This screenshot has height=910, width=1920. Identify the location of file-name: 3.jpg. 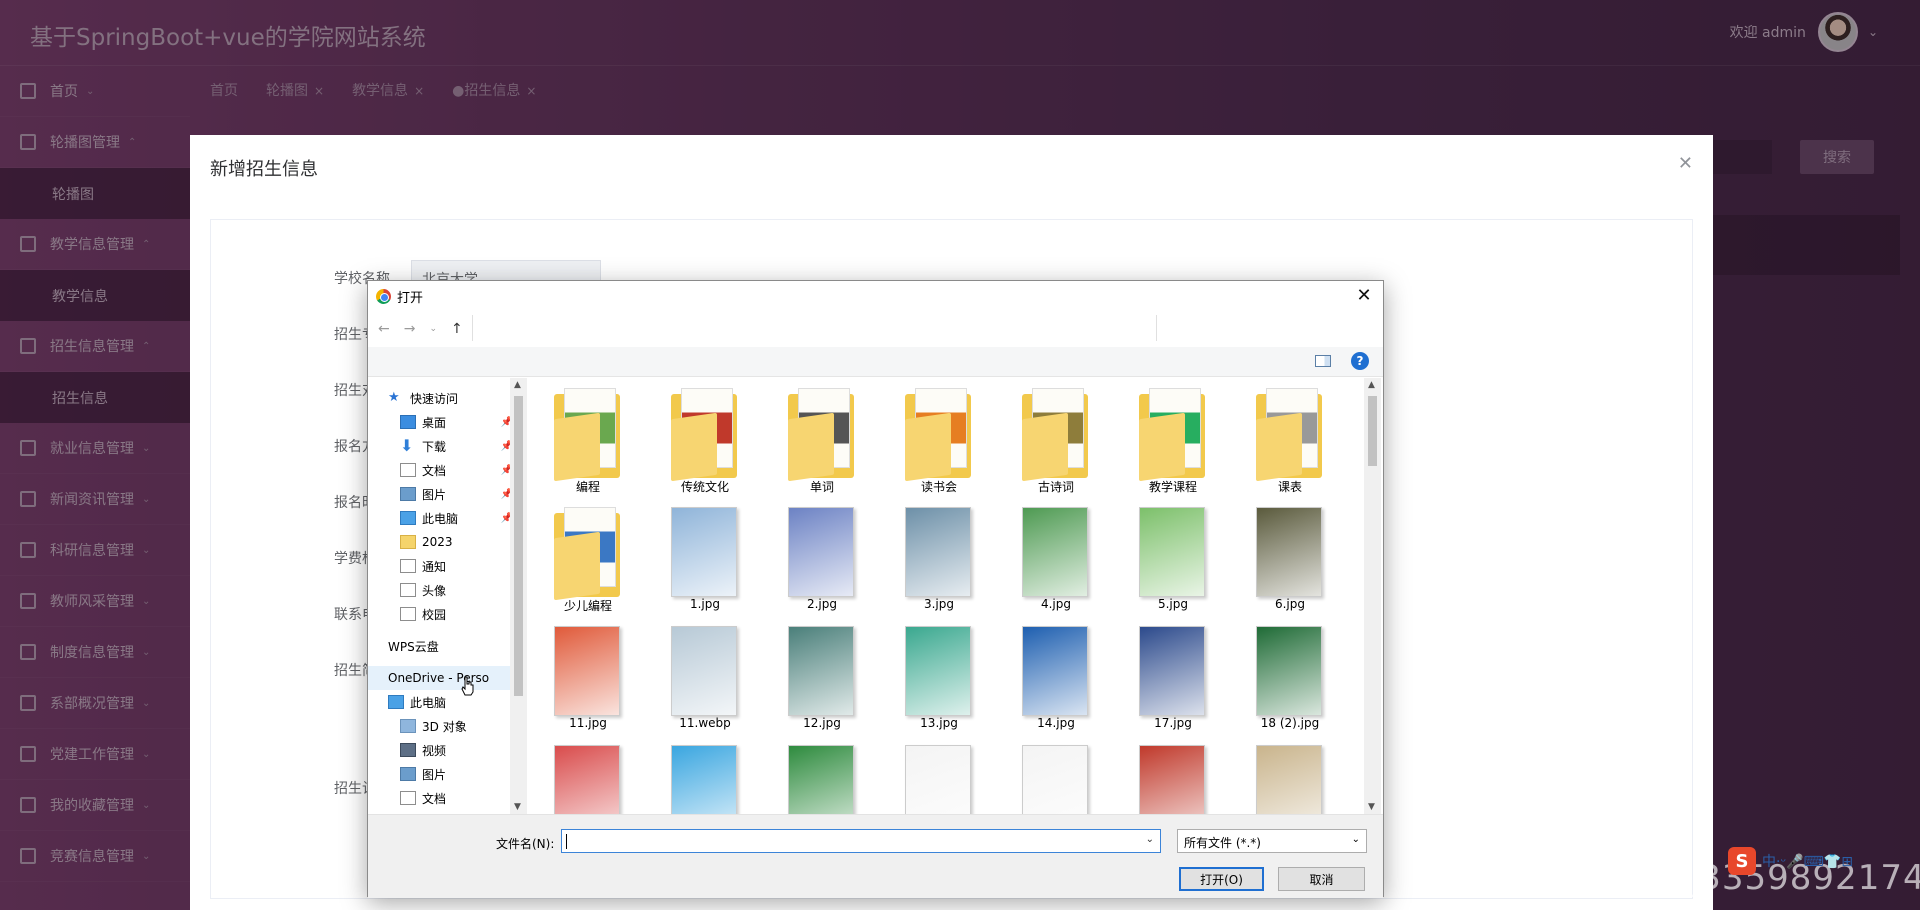
(939, 604).